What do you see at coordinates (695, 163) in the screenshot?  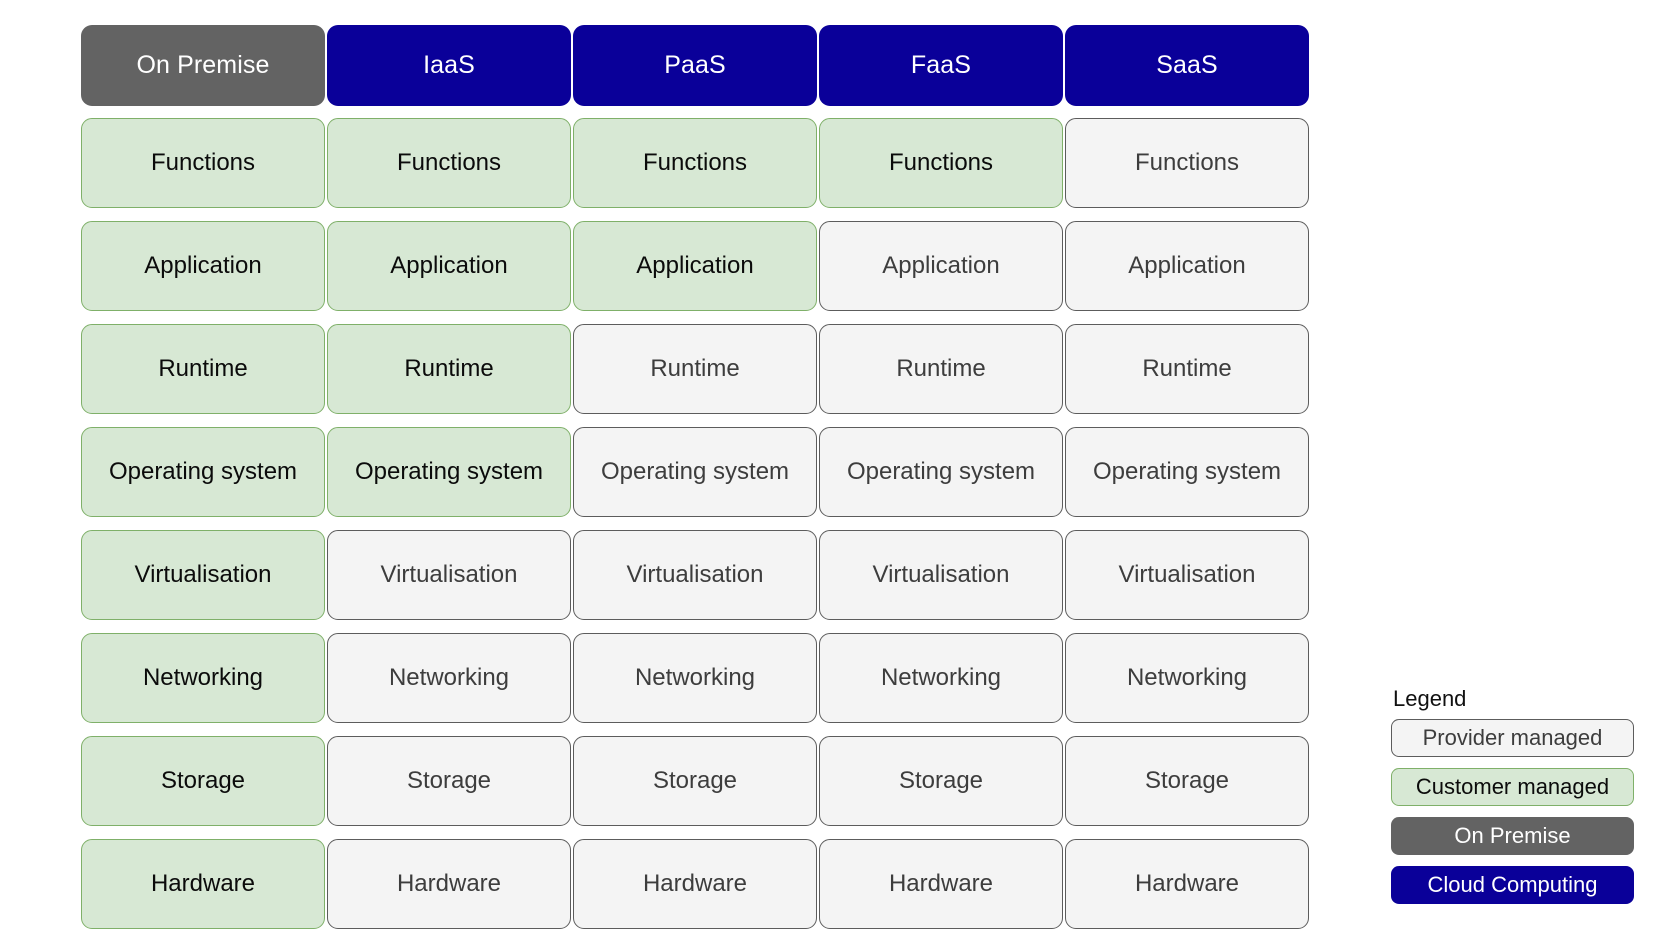 I see `cell-paas-functions: Functions` at bounding box center [695, 163].